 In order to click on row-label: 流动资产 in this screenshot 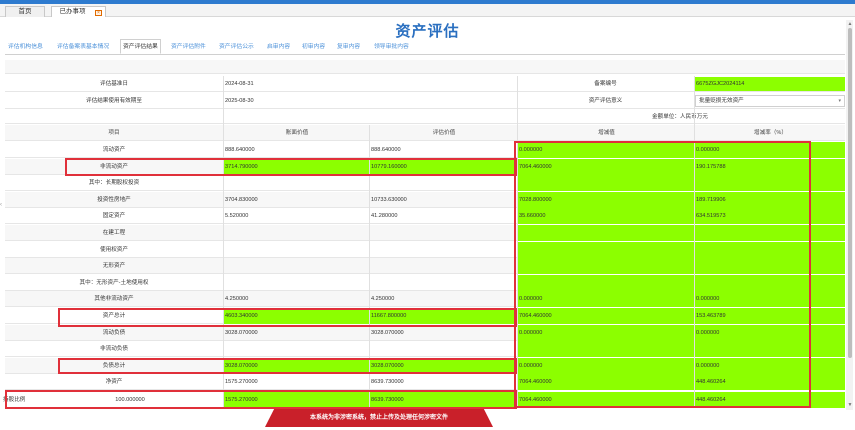, I will do `click(114, 150)`.